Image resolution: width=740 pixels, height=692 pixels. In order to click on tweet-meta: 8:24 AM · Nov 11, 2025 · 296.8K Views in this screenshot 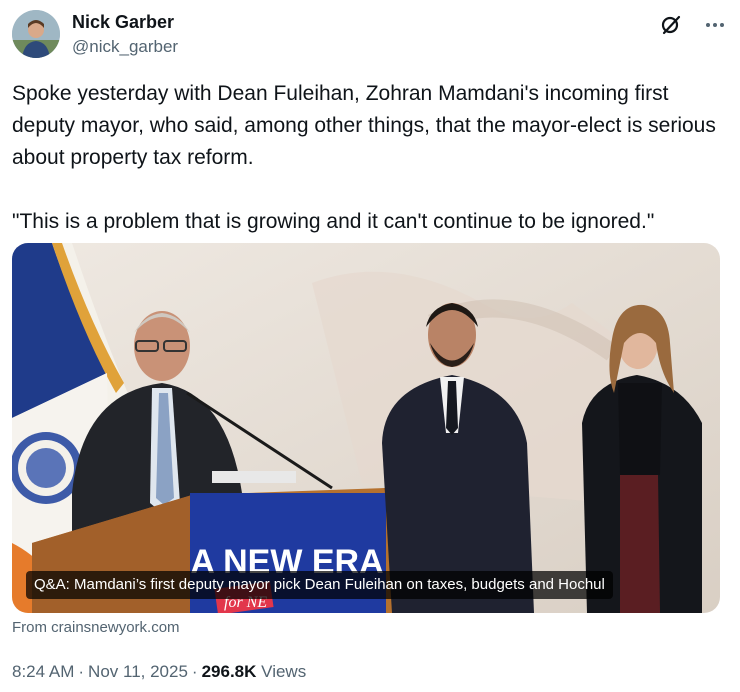, I will do `click(159, 672)`.